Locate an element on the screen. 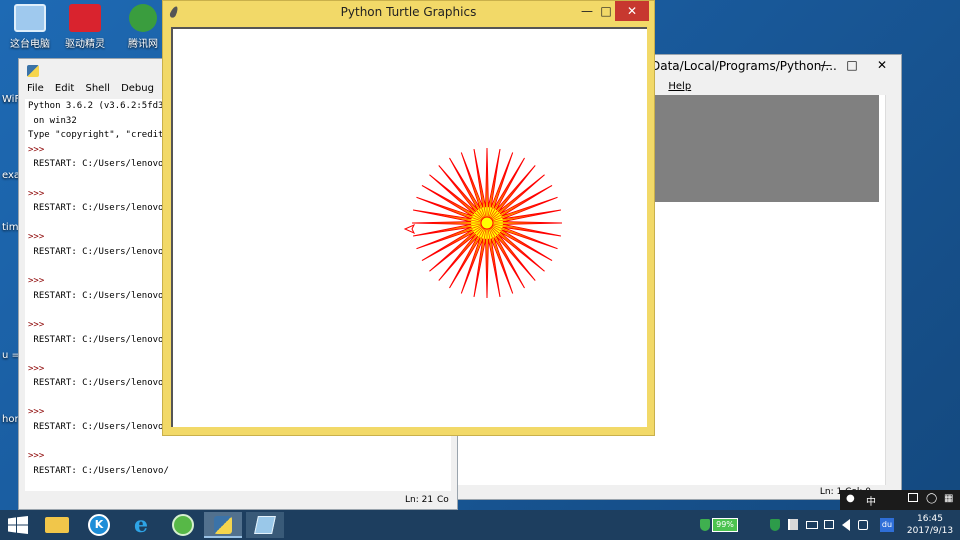 This screenshot has width=960, height=540. taskbar-python-idle is located at coordinates (223, 525).